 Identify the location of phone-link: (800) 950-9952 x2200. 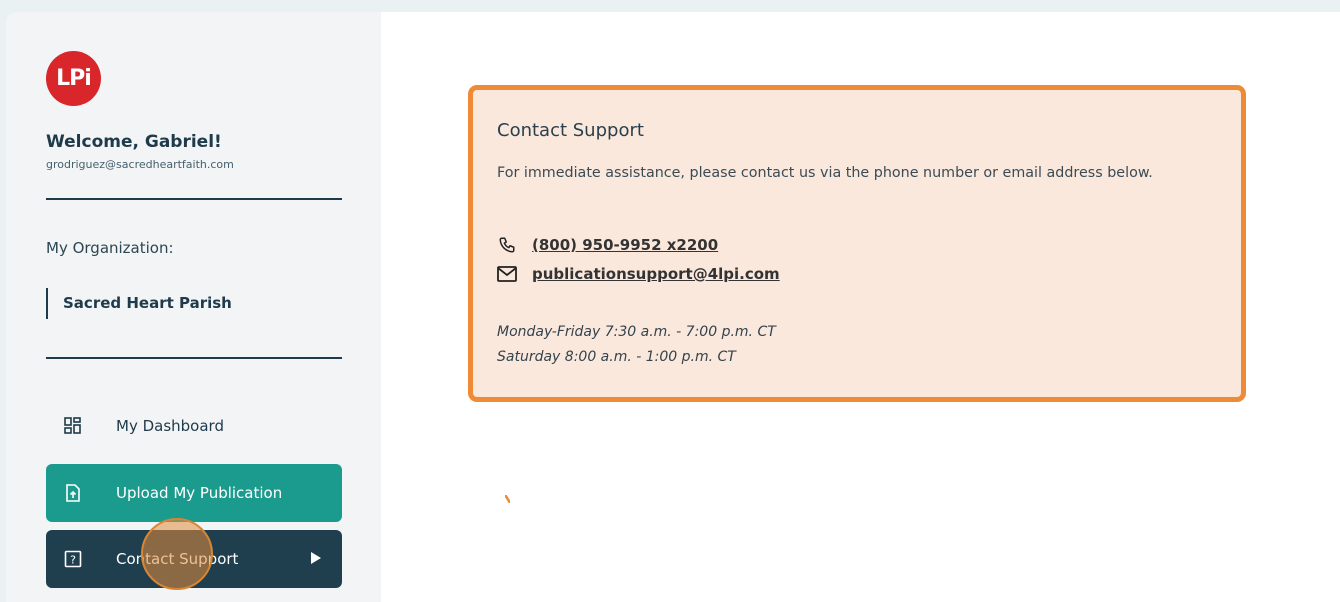
(625, 245).